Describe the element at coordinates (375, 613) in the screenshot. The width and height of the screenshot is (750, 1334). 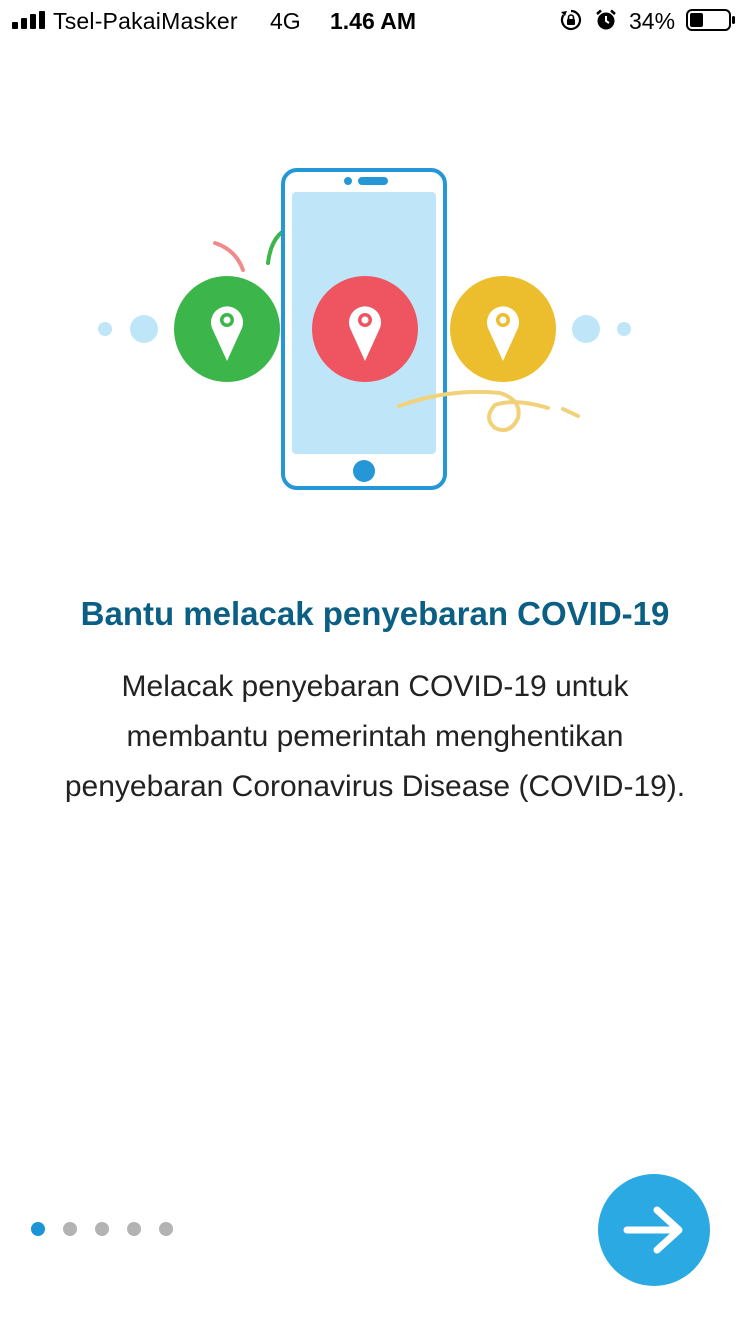
I see `onboarding-title: Bantu melacak penyebaran COVID-19` at that location.